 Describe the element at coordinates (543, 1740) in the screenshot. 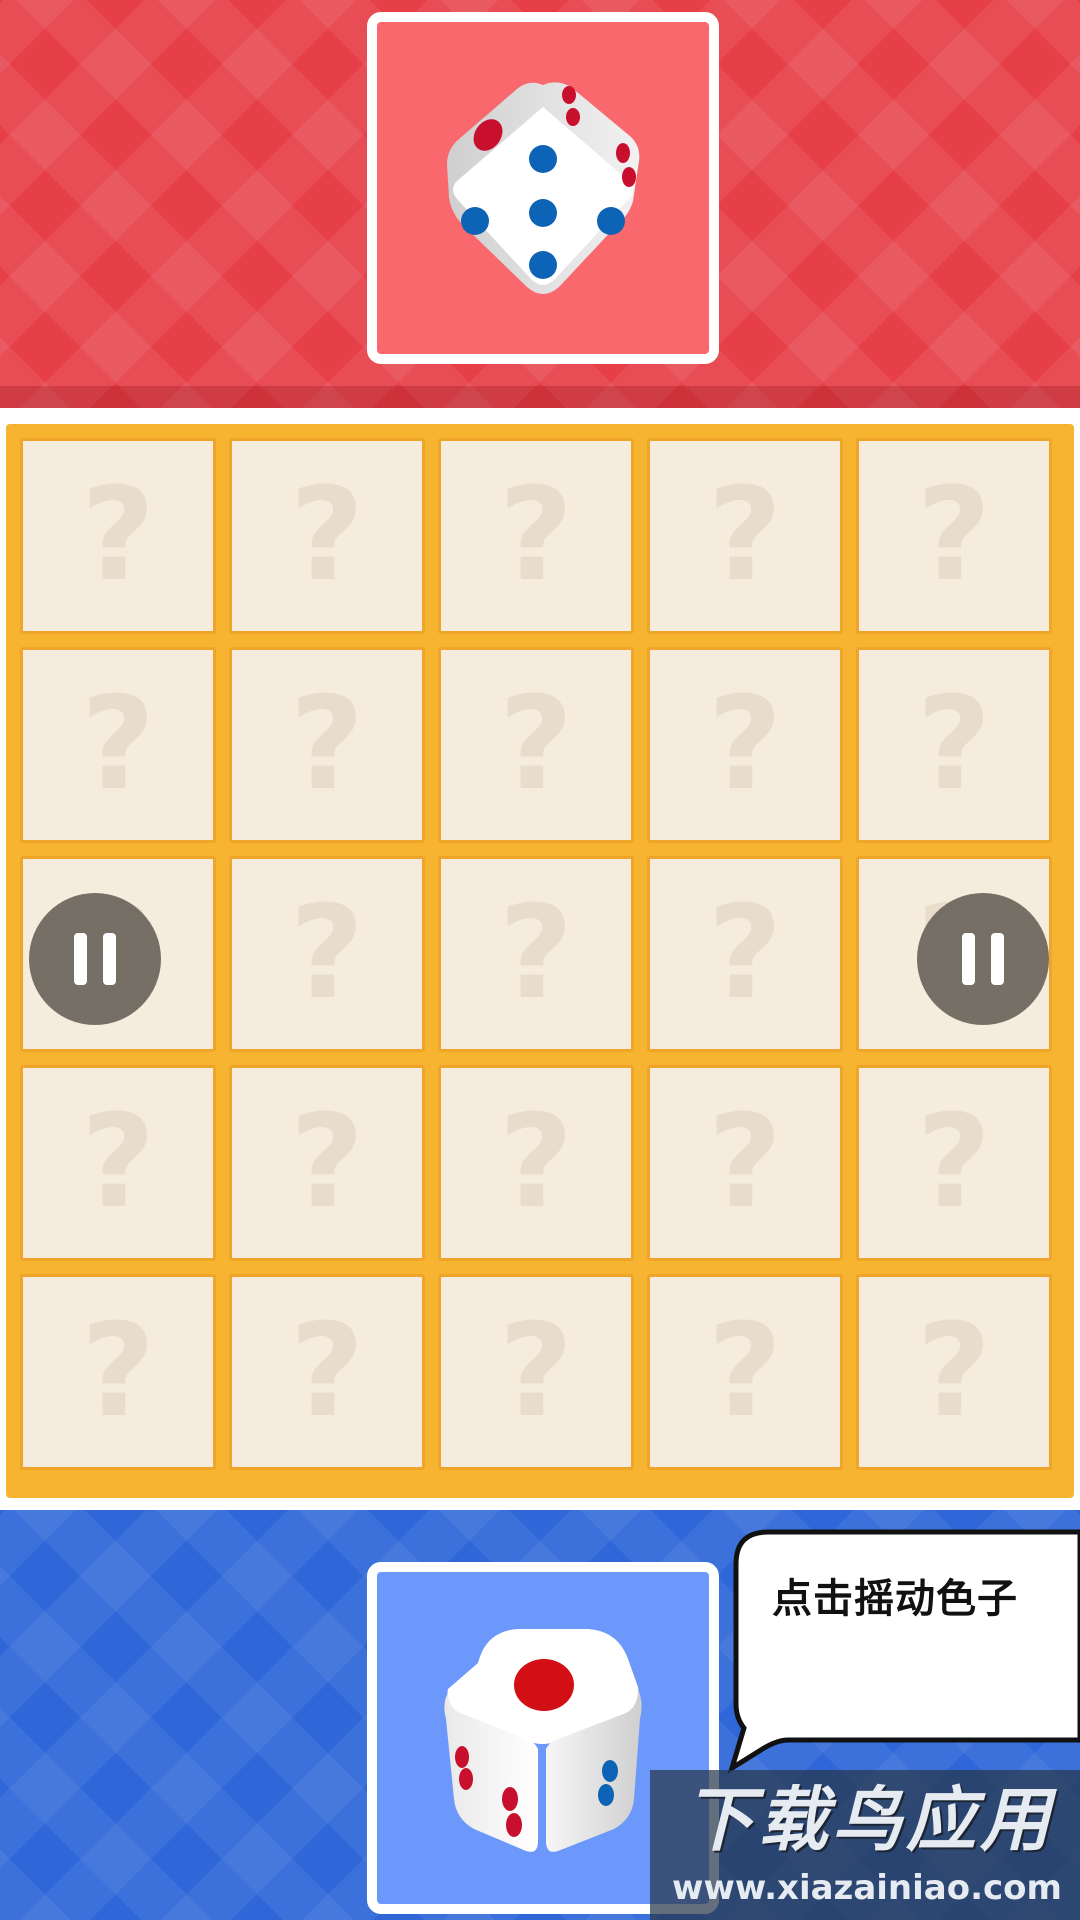

I see `bottom-dice-icon` at that location.